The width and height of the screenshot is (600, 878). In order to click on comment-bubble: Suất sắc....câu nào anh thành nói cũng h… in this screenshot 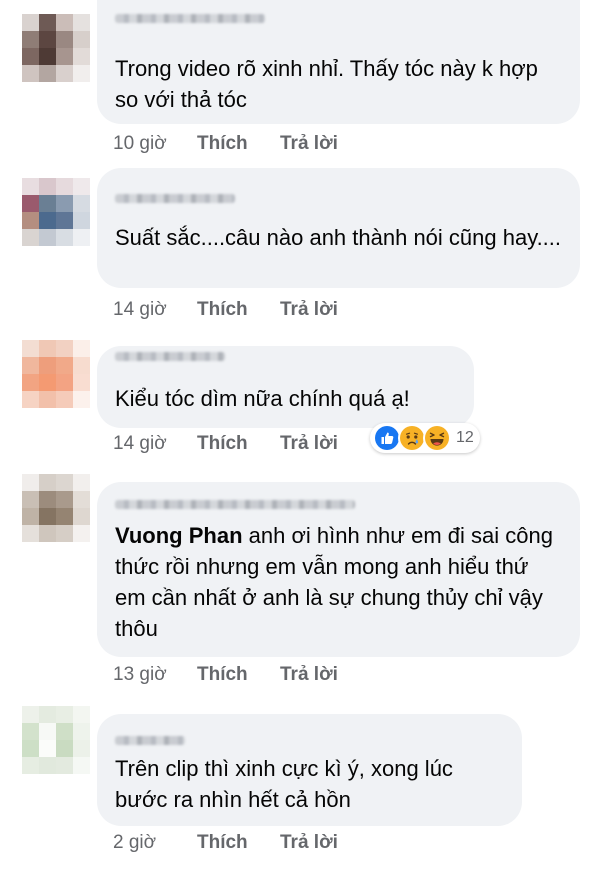, I will do `click(338, 228)`.